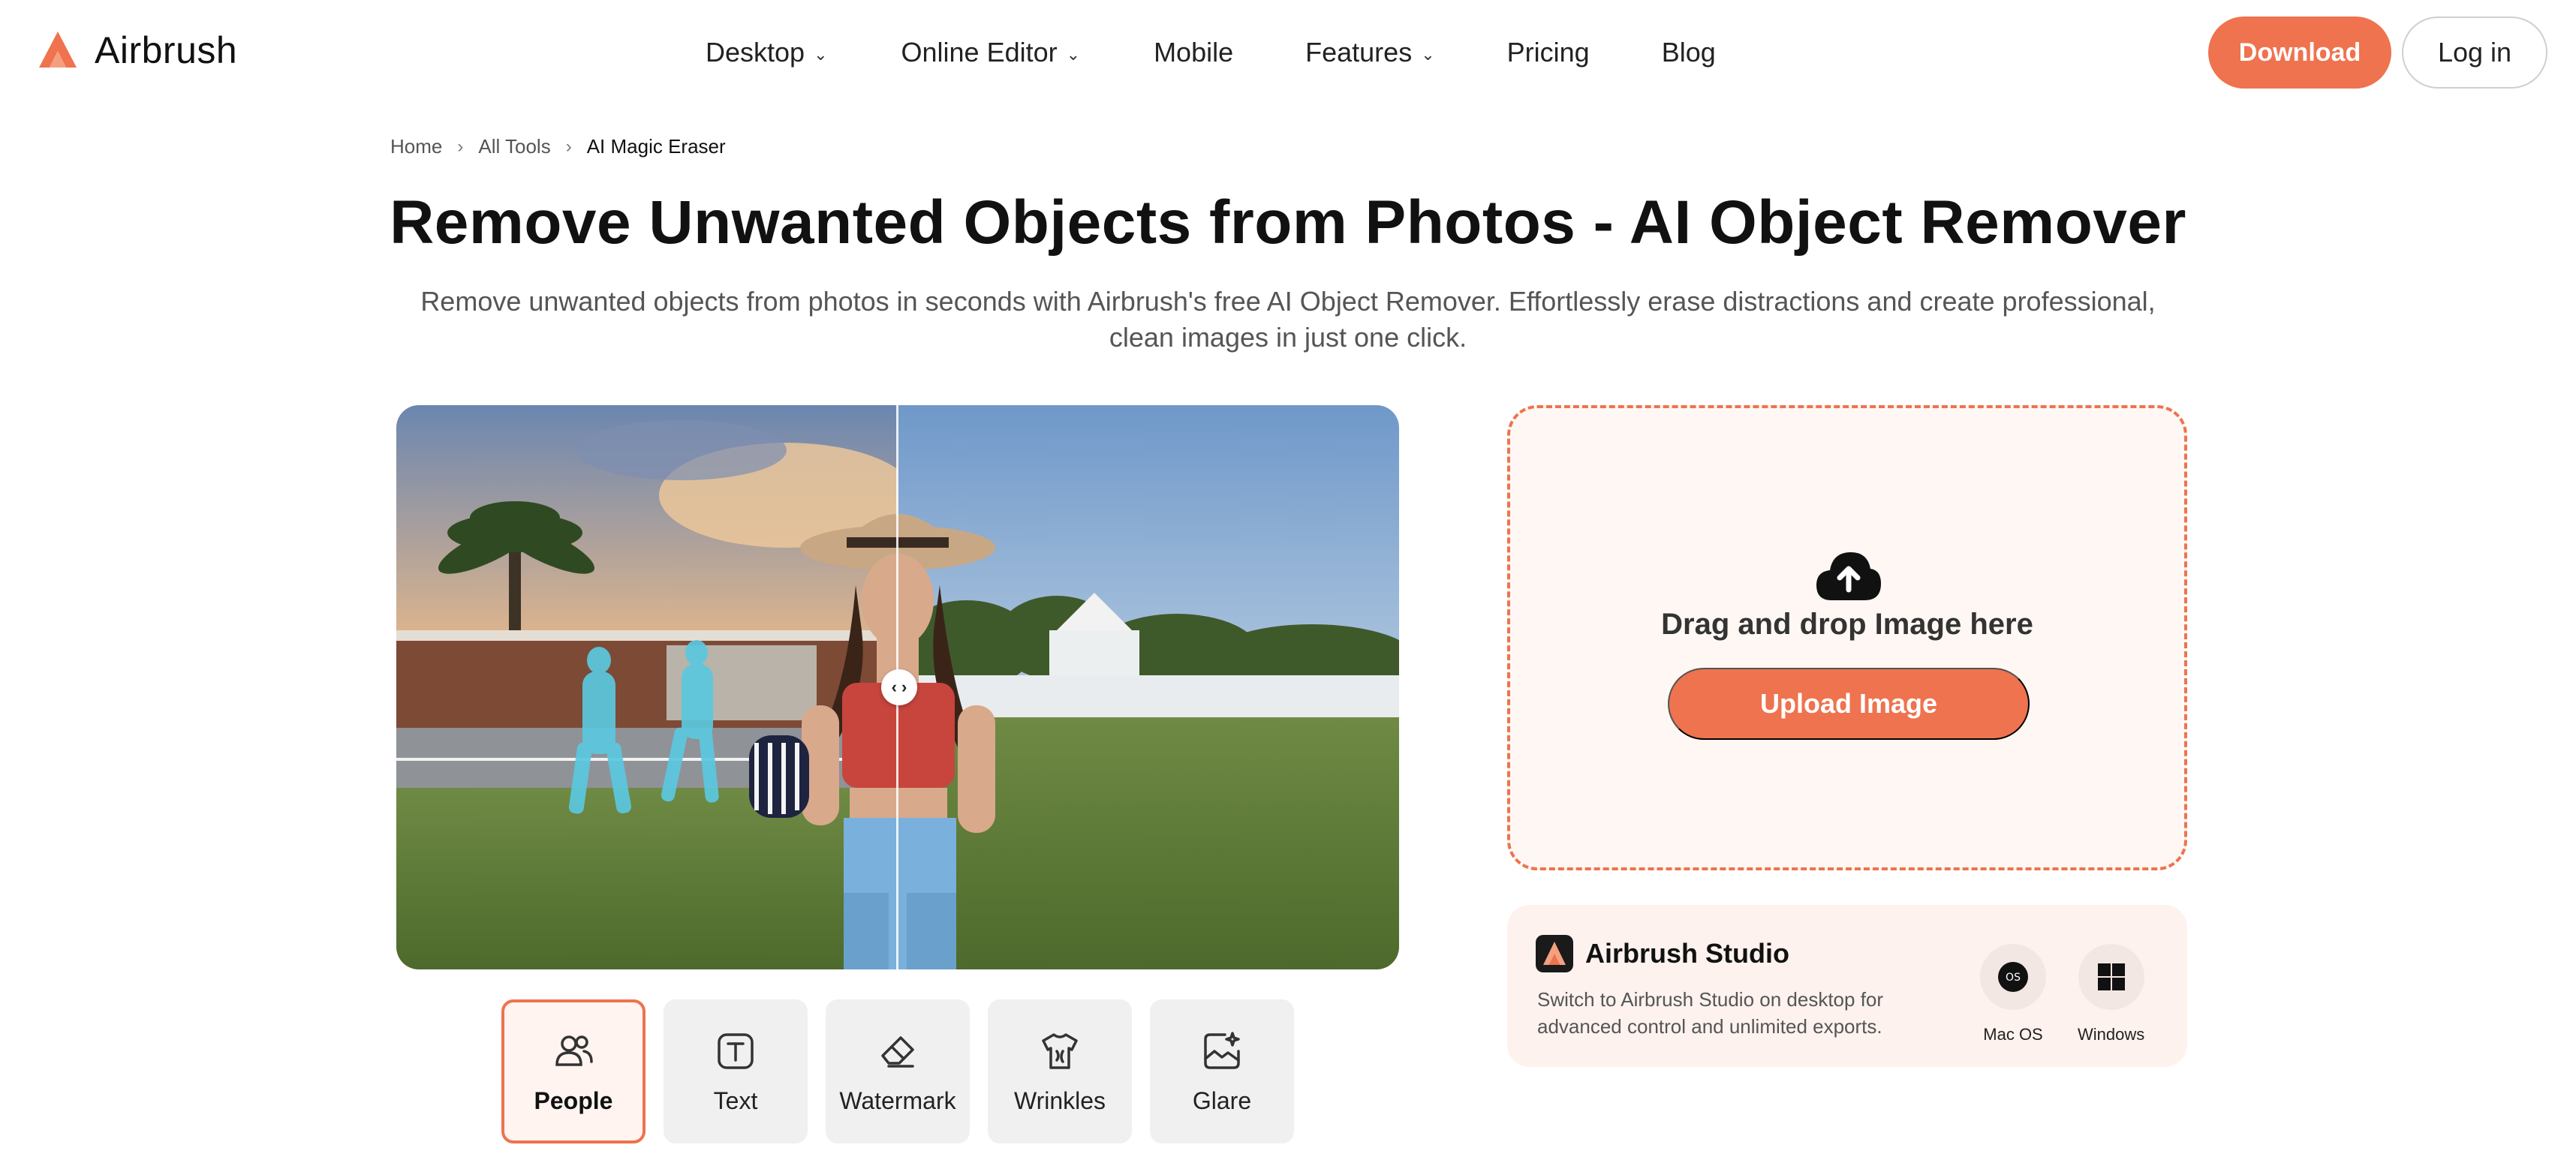 The image size is (2576, 1160). Describe the element at coordinates (755, 52) in the screenshot. I see `nav-desktop-label: Desktop` at that location.